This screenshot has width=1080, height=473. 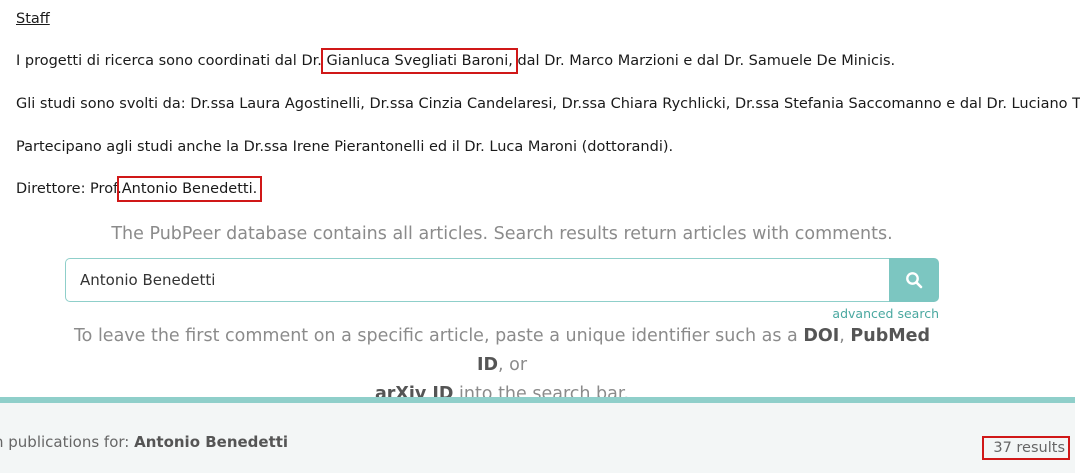 I want to click on results-count: 37 results, so click(x=1026, y=448).